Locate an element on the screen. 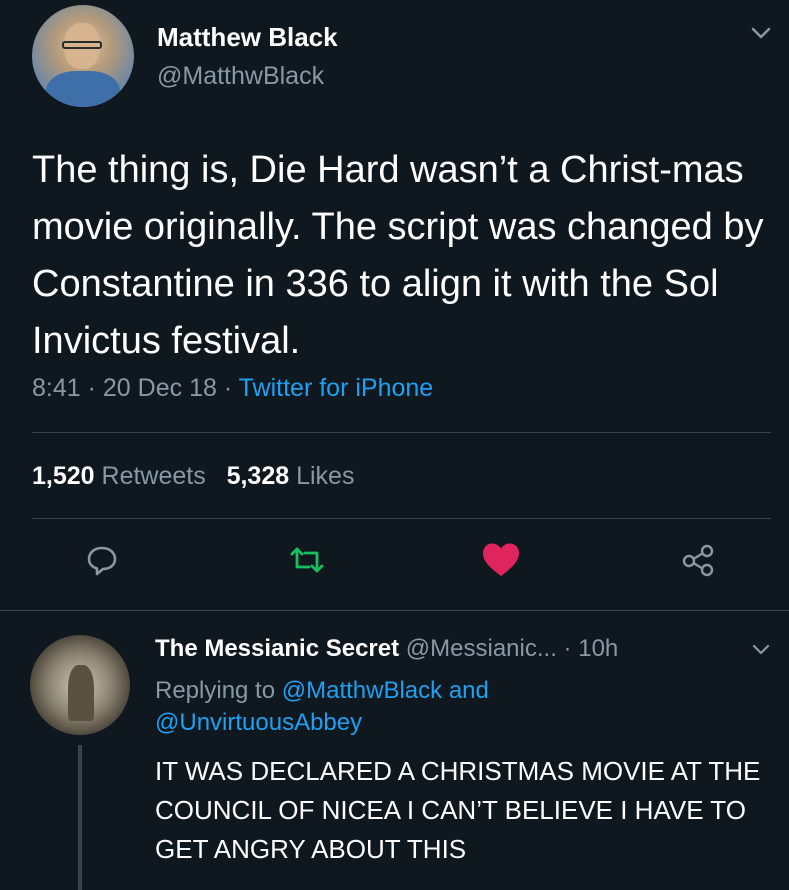  retweet-button is located at coordinates (307, 560).